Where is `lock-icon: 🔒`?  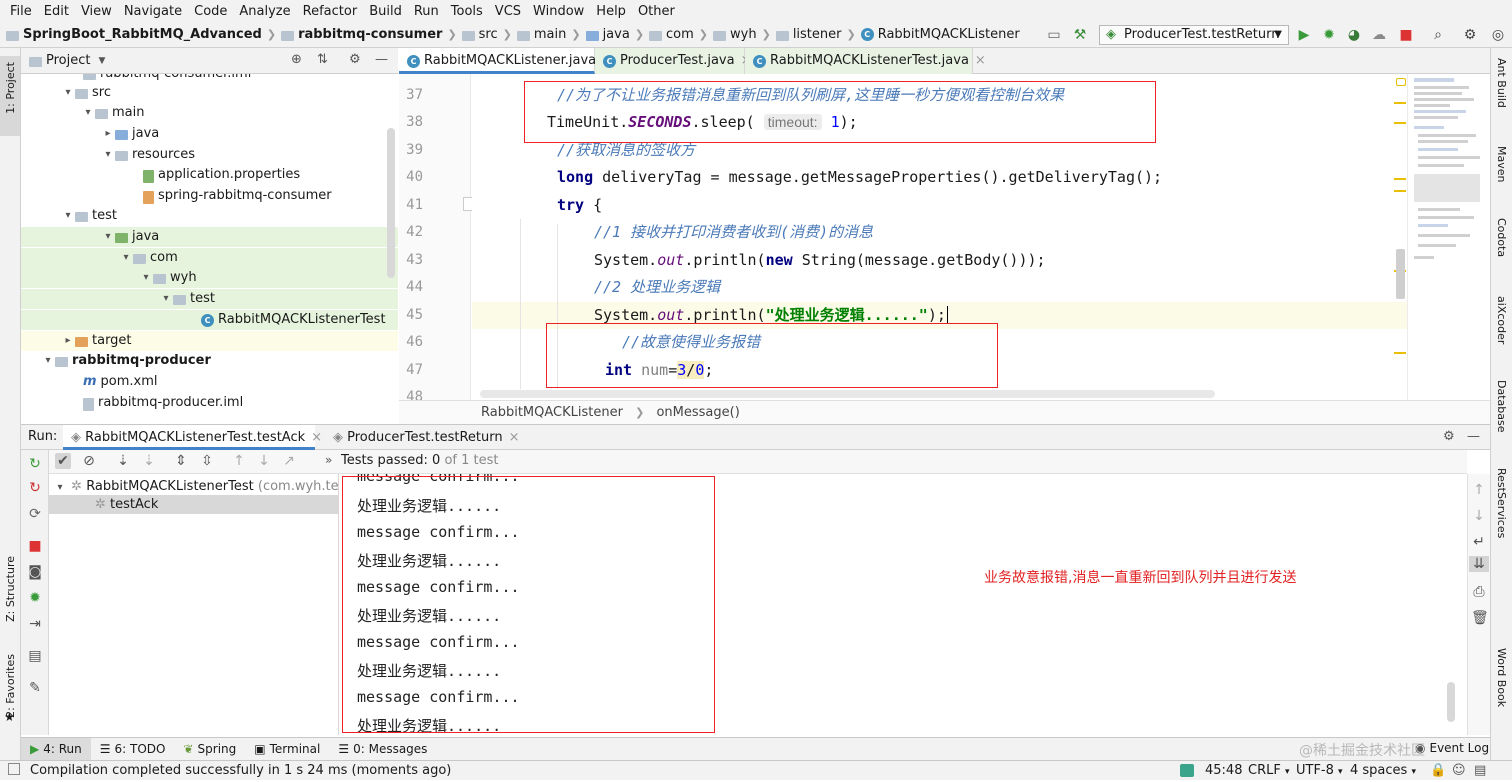 lock-icon: 🔒 is located at coordinates (1438, 770).